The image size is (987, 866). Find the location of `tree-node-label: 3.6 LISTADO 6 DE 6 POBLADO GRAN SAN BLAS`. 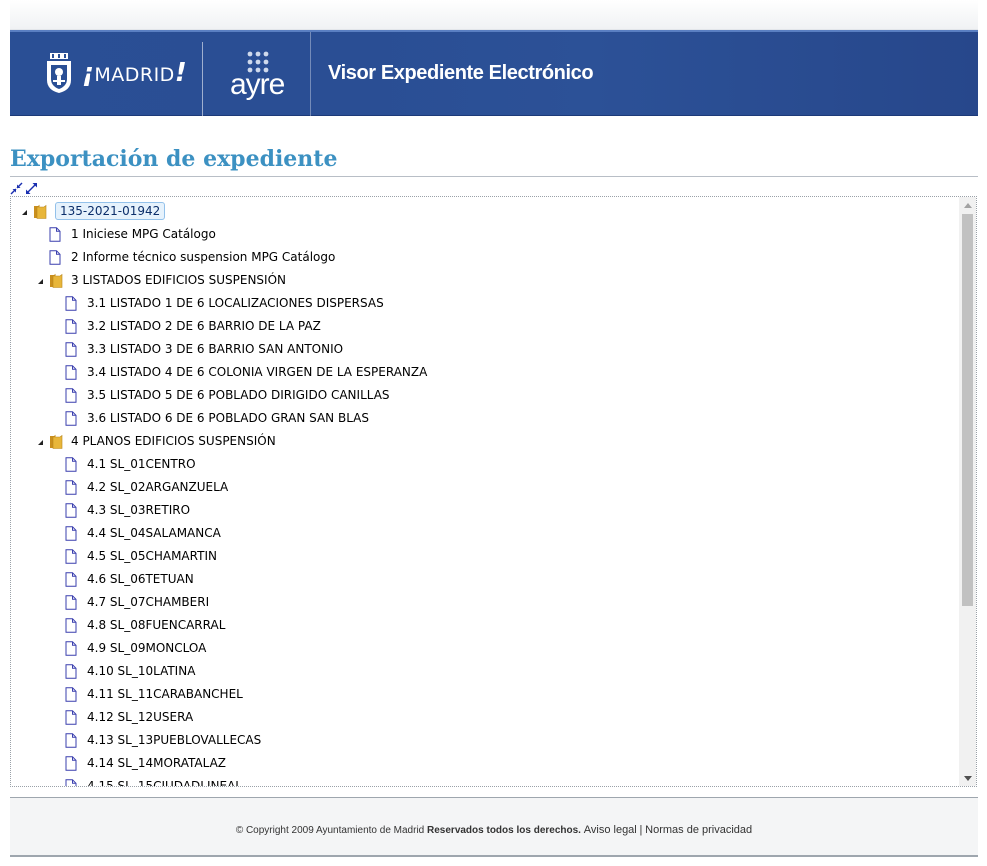

tree-node-label: 3.6 LISTADO 6 DE 6 POBLADO GRAN SAN BLAS is located at coordinates (228, 418).